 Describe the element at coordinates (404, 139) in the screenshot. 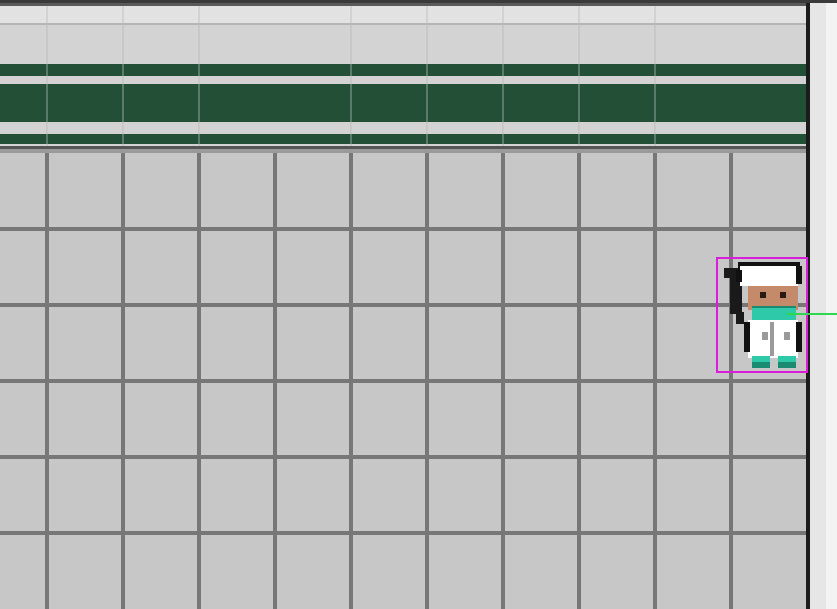

I see `wall-stripe-lower` at that location.